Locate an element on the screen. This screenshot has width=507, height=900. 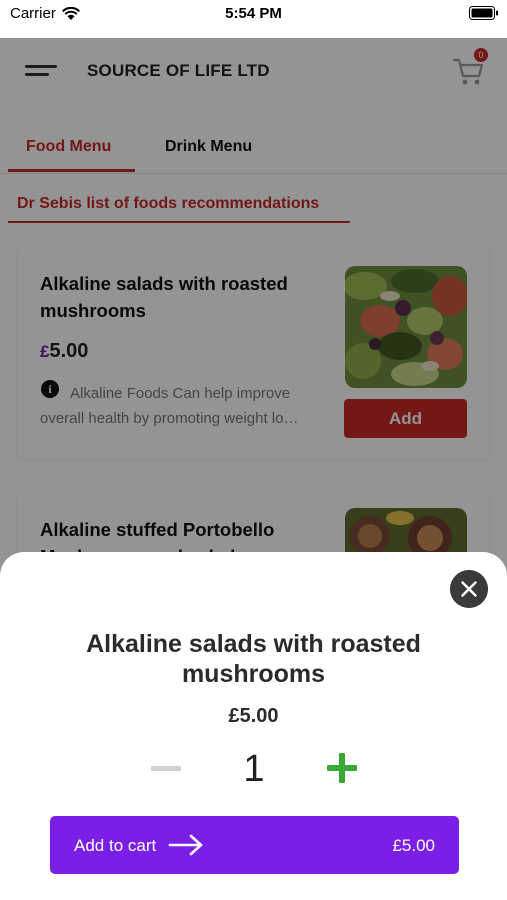
sheet-item-price: £5.00 is located at coordinates (253, 716).